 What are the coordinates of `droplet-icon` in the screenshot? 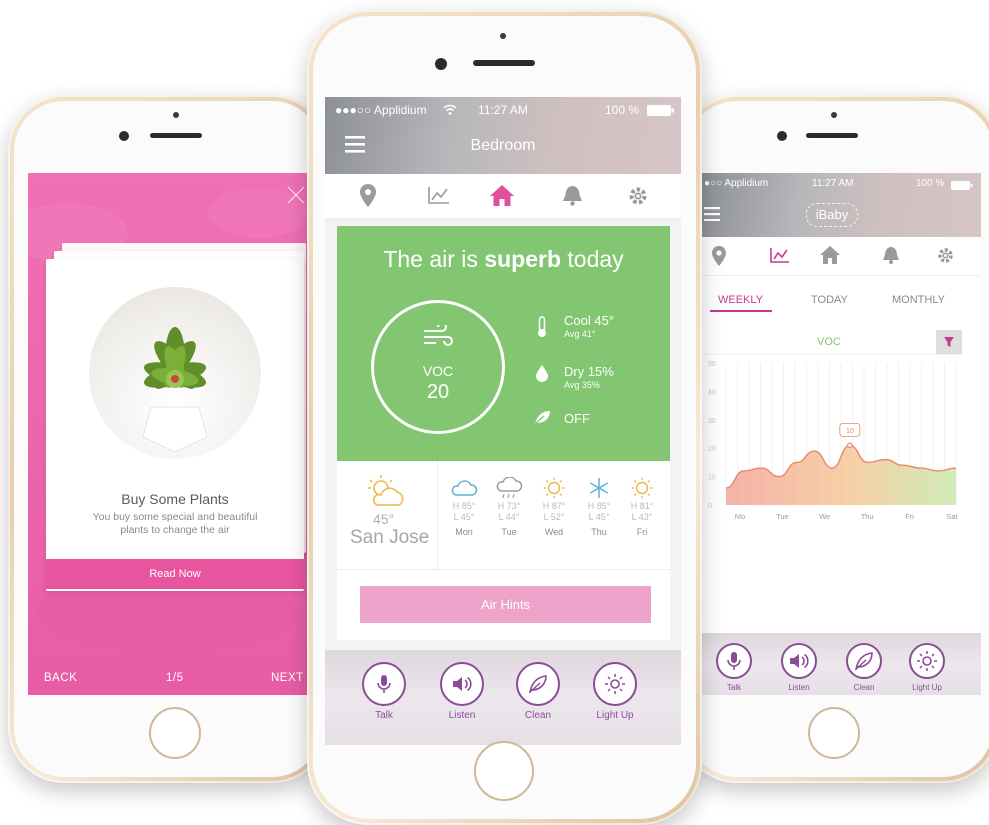 It's located at (542, 373).